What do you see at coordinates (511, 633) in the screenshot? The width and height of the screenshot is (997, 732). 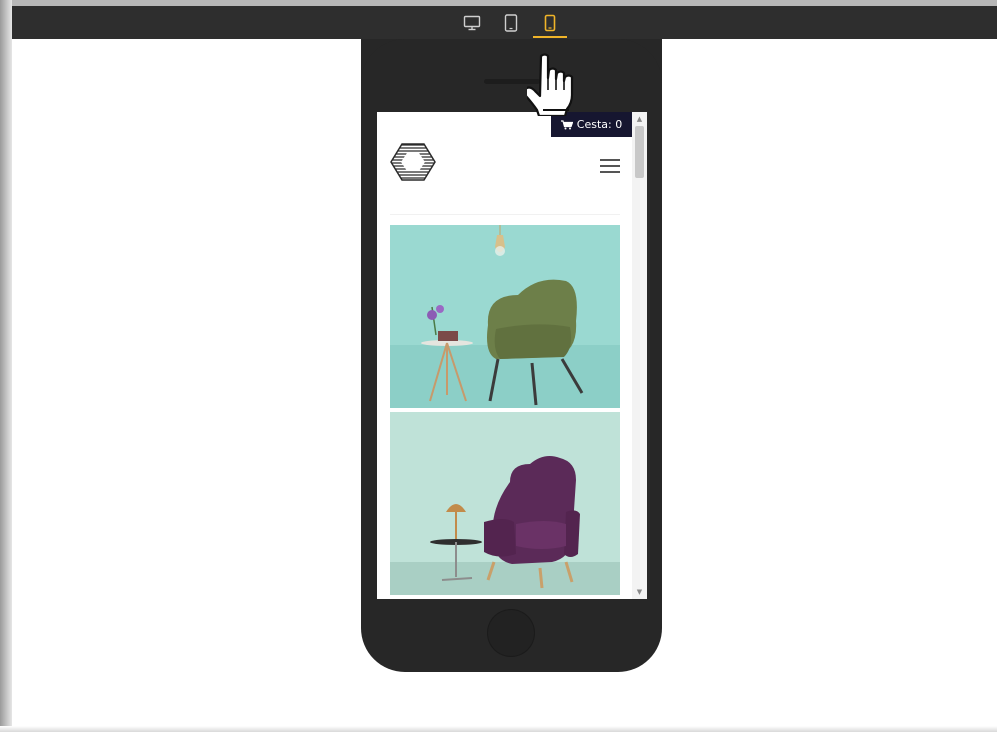 I see `phone-home-button` at bounding box center [511, 633].